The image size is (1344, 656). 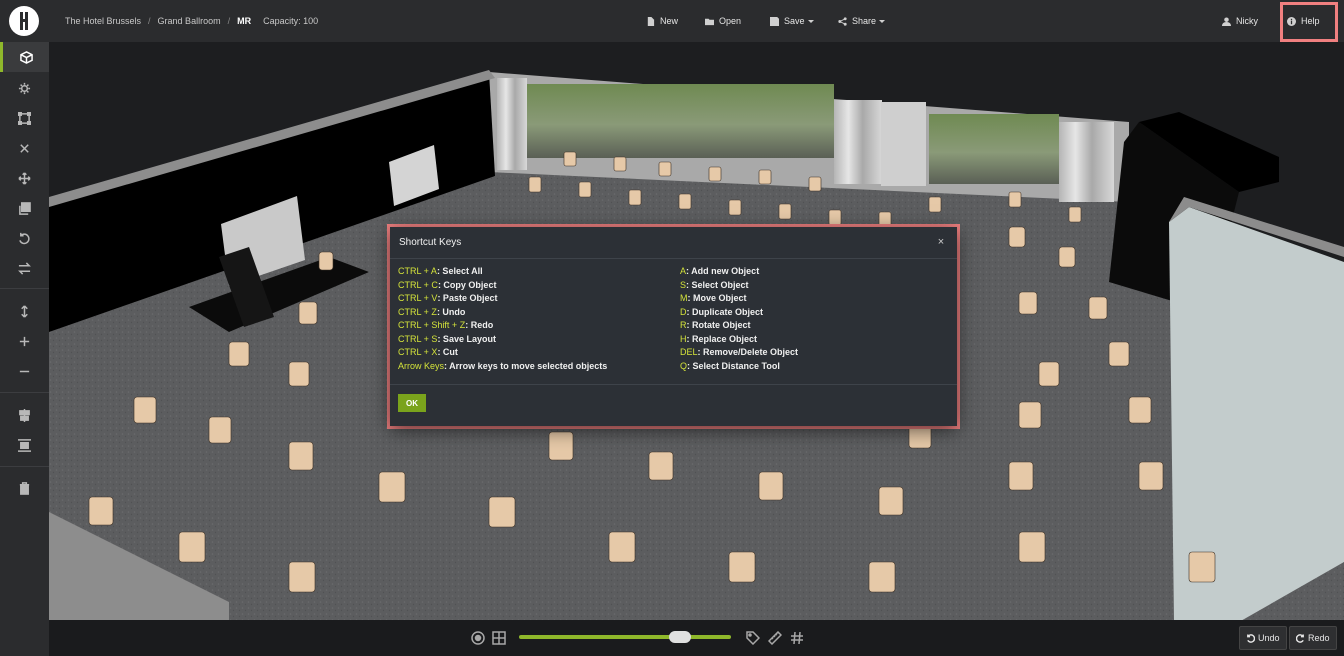 I want to click on shortcut-row: CTRL + V: Paste Object, so click(x=502, y=299).